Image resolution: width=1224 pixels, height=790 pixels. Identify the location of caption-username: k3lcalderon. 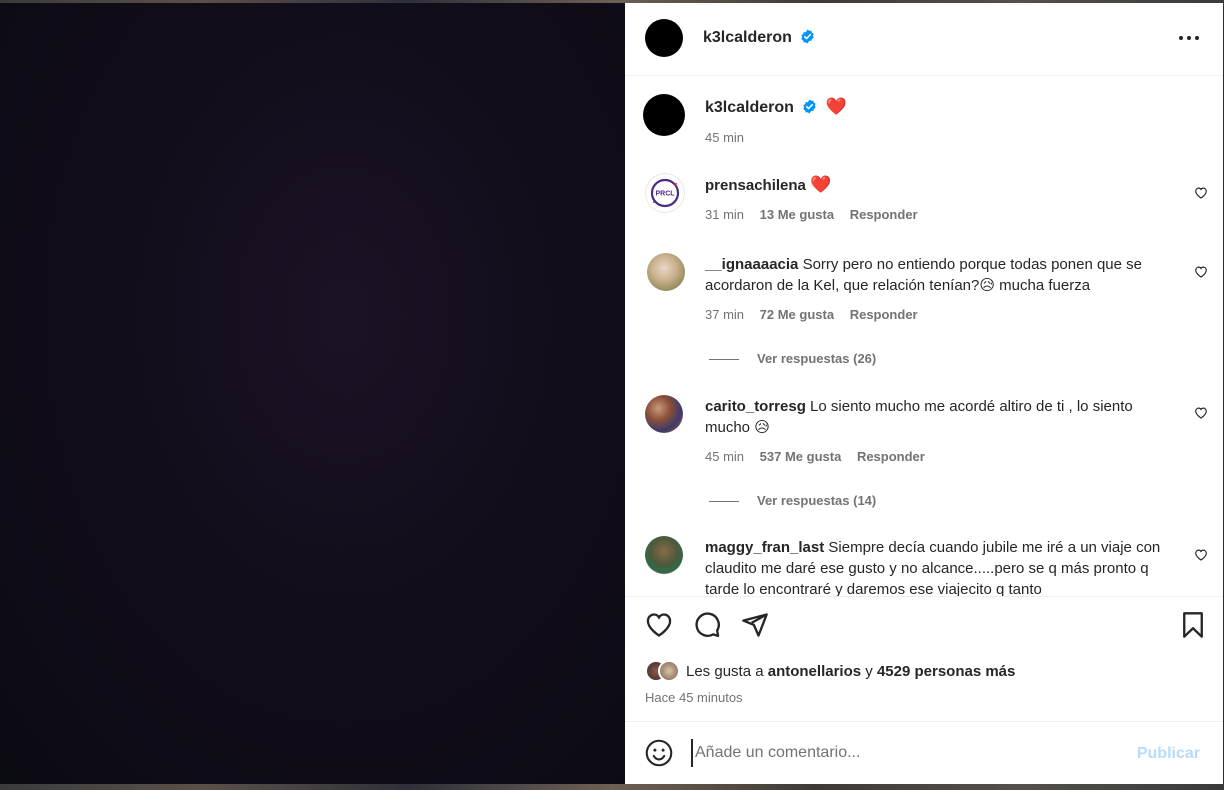
(749, 107).